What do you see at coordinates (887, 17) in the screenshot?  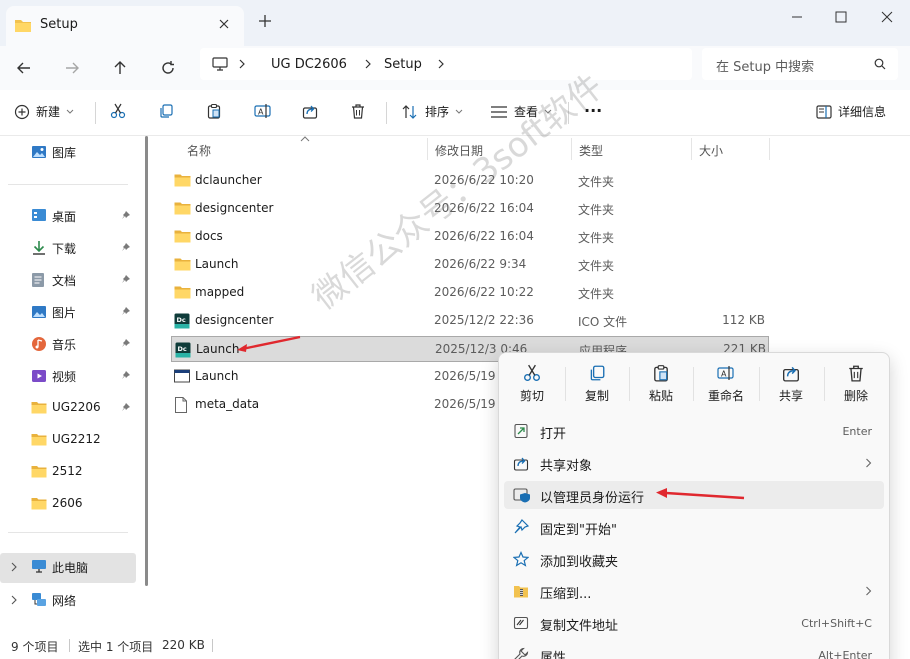 I see `close-button` at bounding box center [887, 17].